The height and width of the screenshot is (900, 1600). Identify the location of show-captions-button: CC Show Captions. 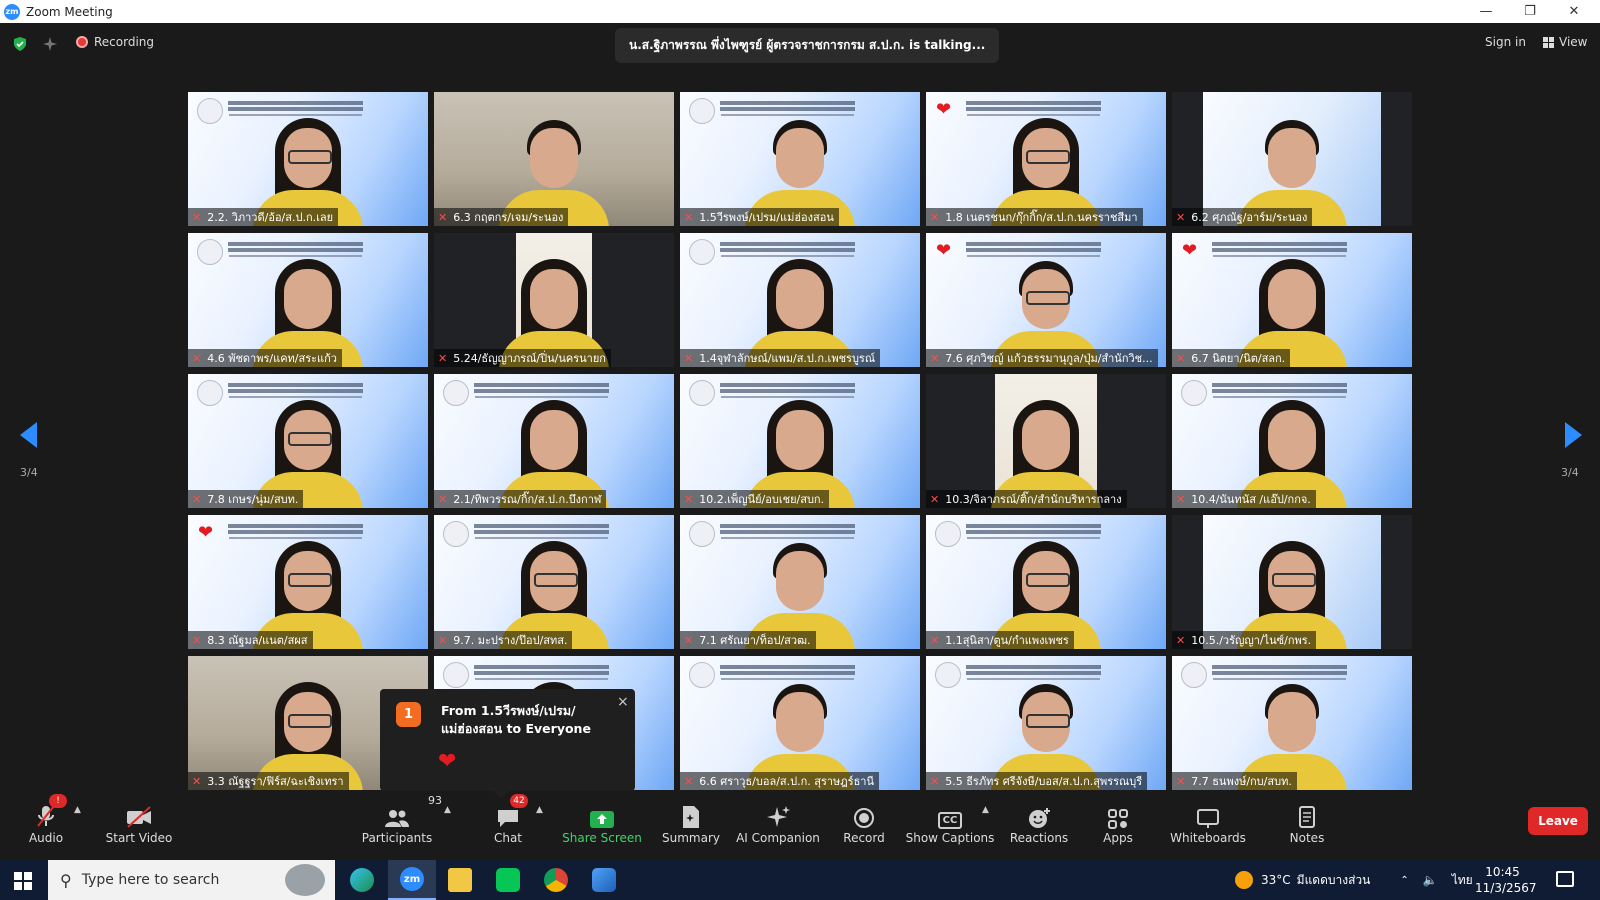
(950, 828).